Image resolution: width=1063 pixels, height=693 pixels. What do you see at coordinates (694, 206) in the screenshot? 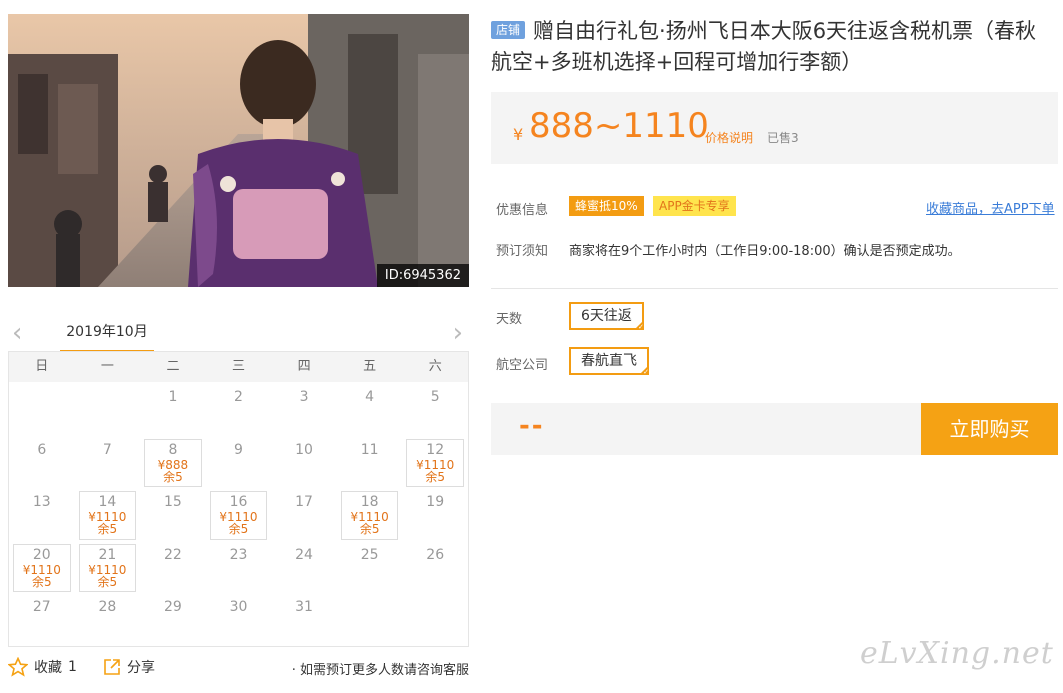
I see `app-gold-card-tag: APP金卡专享` at bounding box center [694, 206].